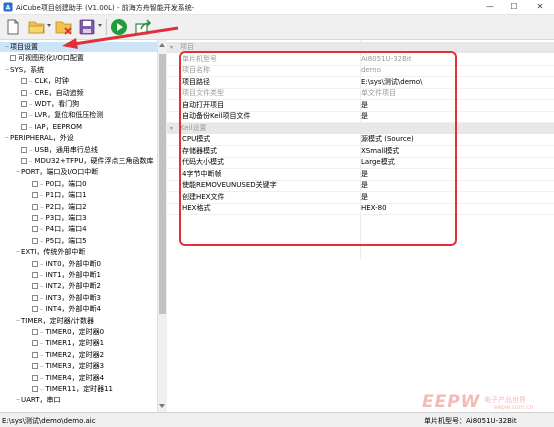 This screenshot has width=554, height=427. I want to click on tree-item: – USB，通用串行总线, so click(83, 150).